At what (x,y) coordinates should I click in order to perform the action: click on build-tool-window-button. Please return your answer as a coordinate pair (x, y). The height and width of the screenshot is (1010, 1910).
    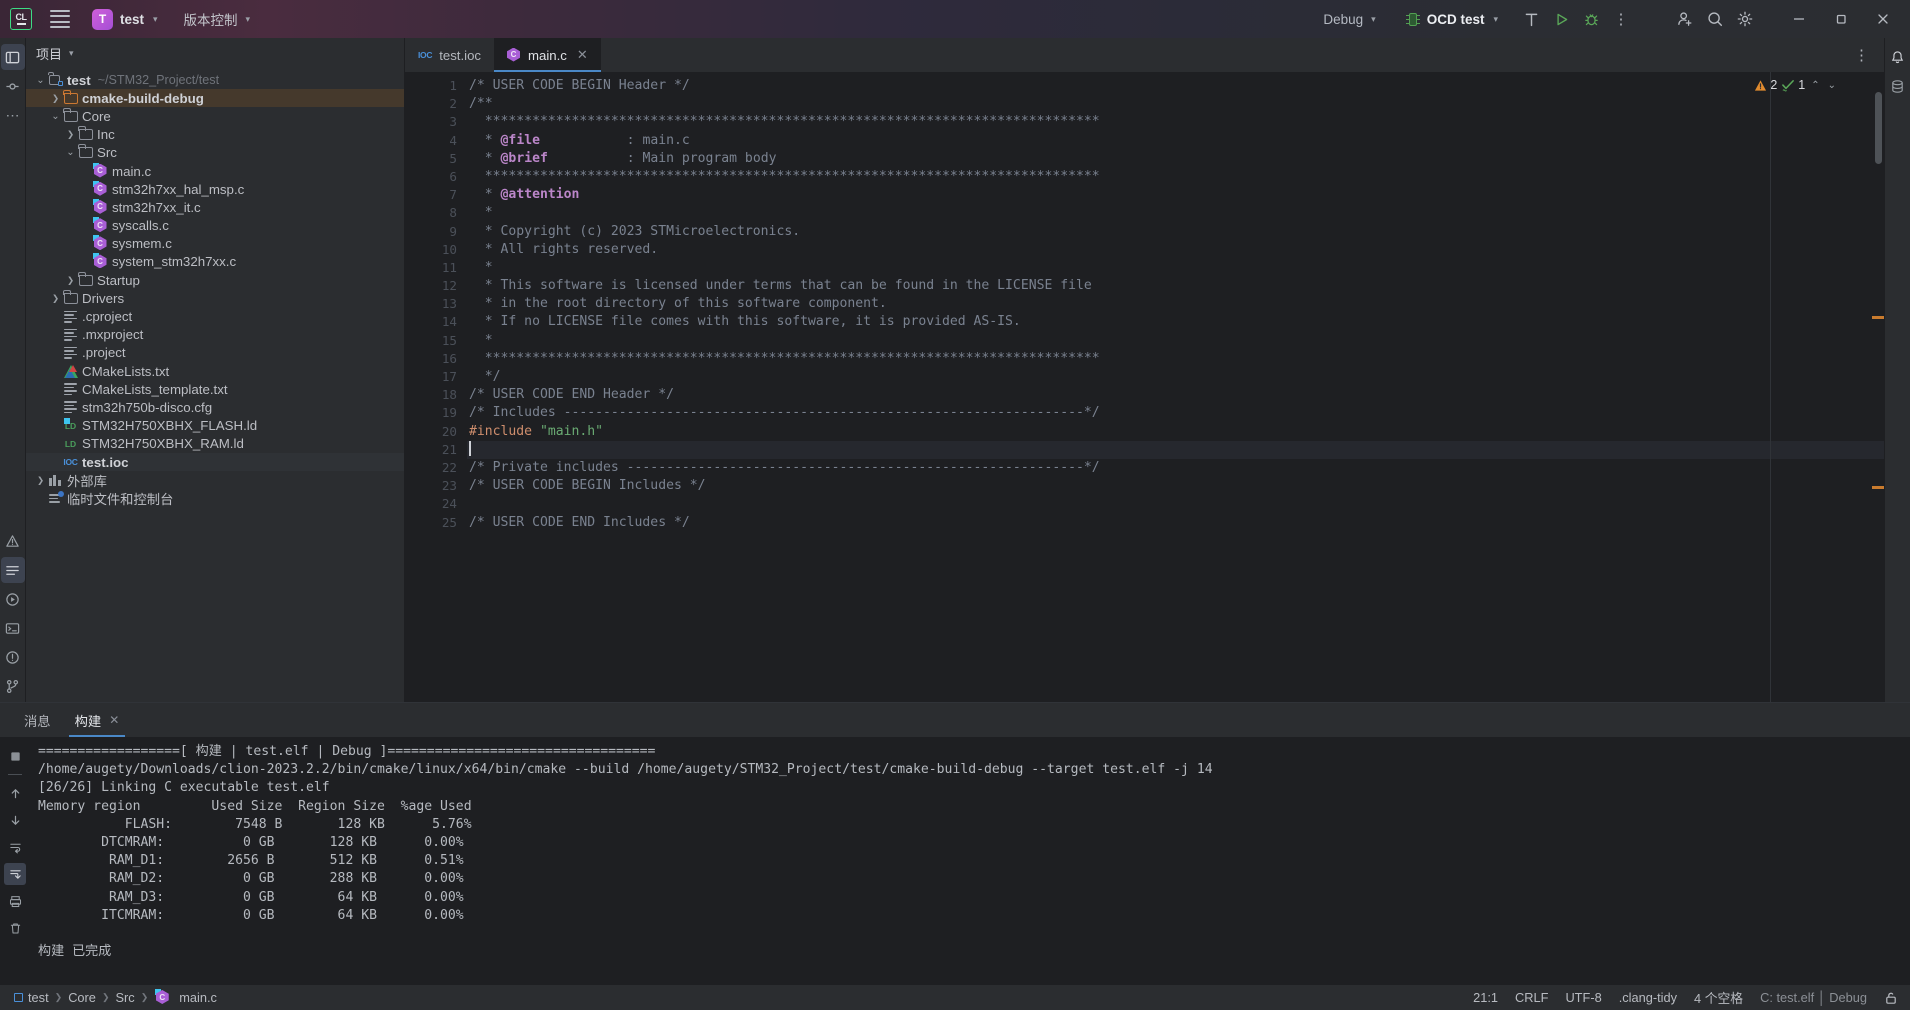
    Looking at the image, I should click on (12, 570).